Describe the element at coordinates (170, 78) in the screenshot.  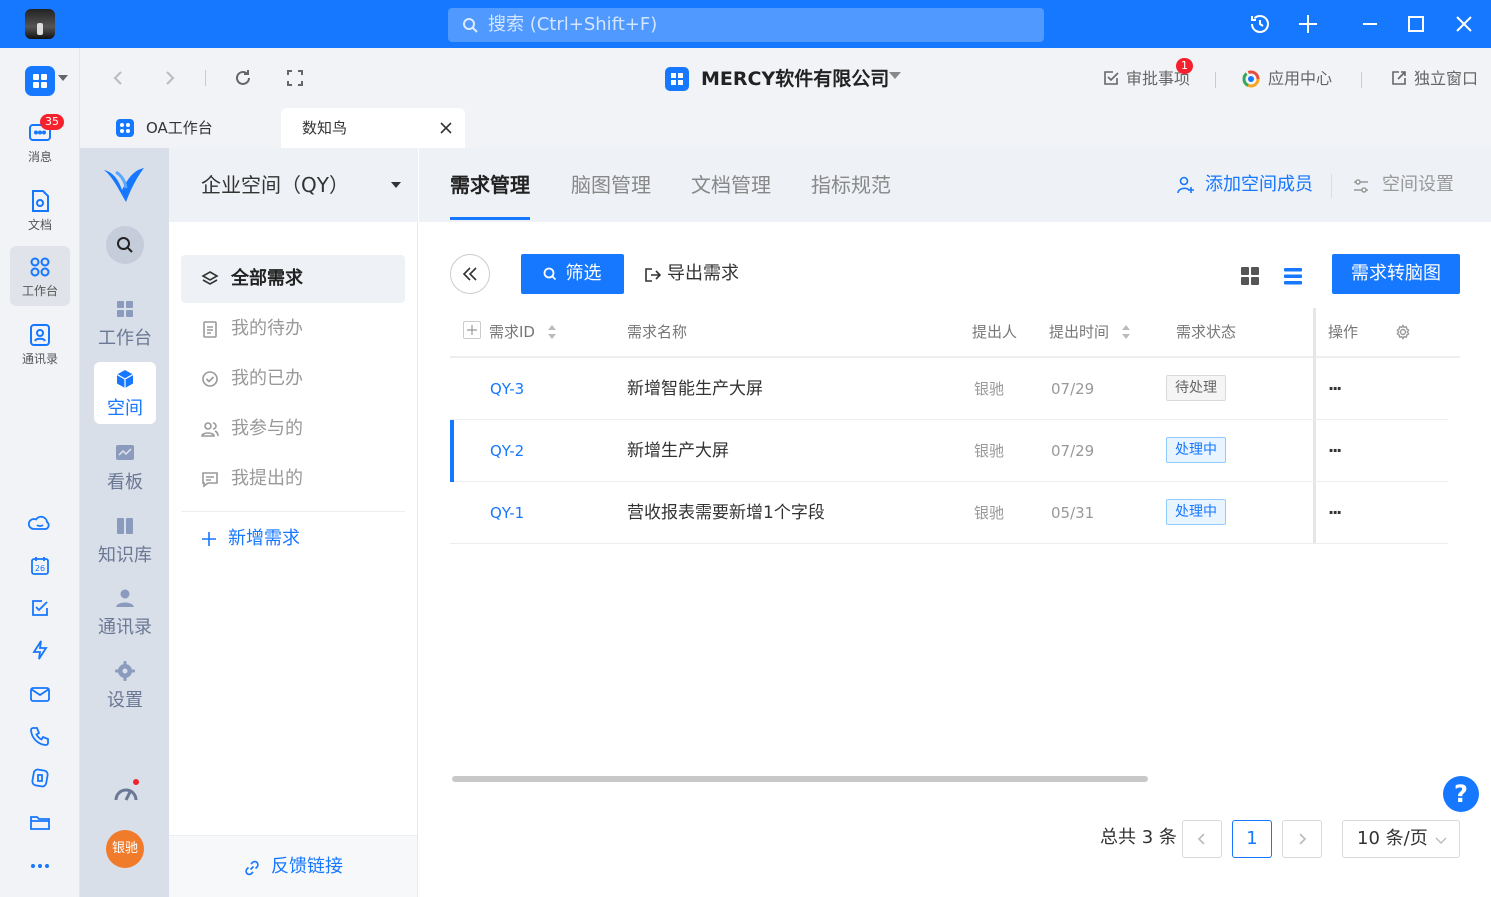
I see `forward-icon` at that location.